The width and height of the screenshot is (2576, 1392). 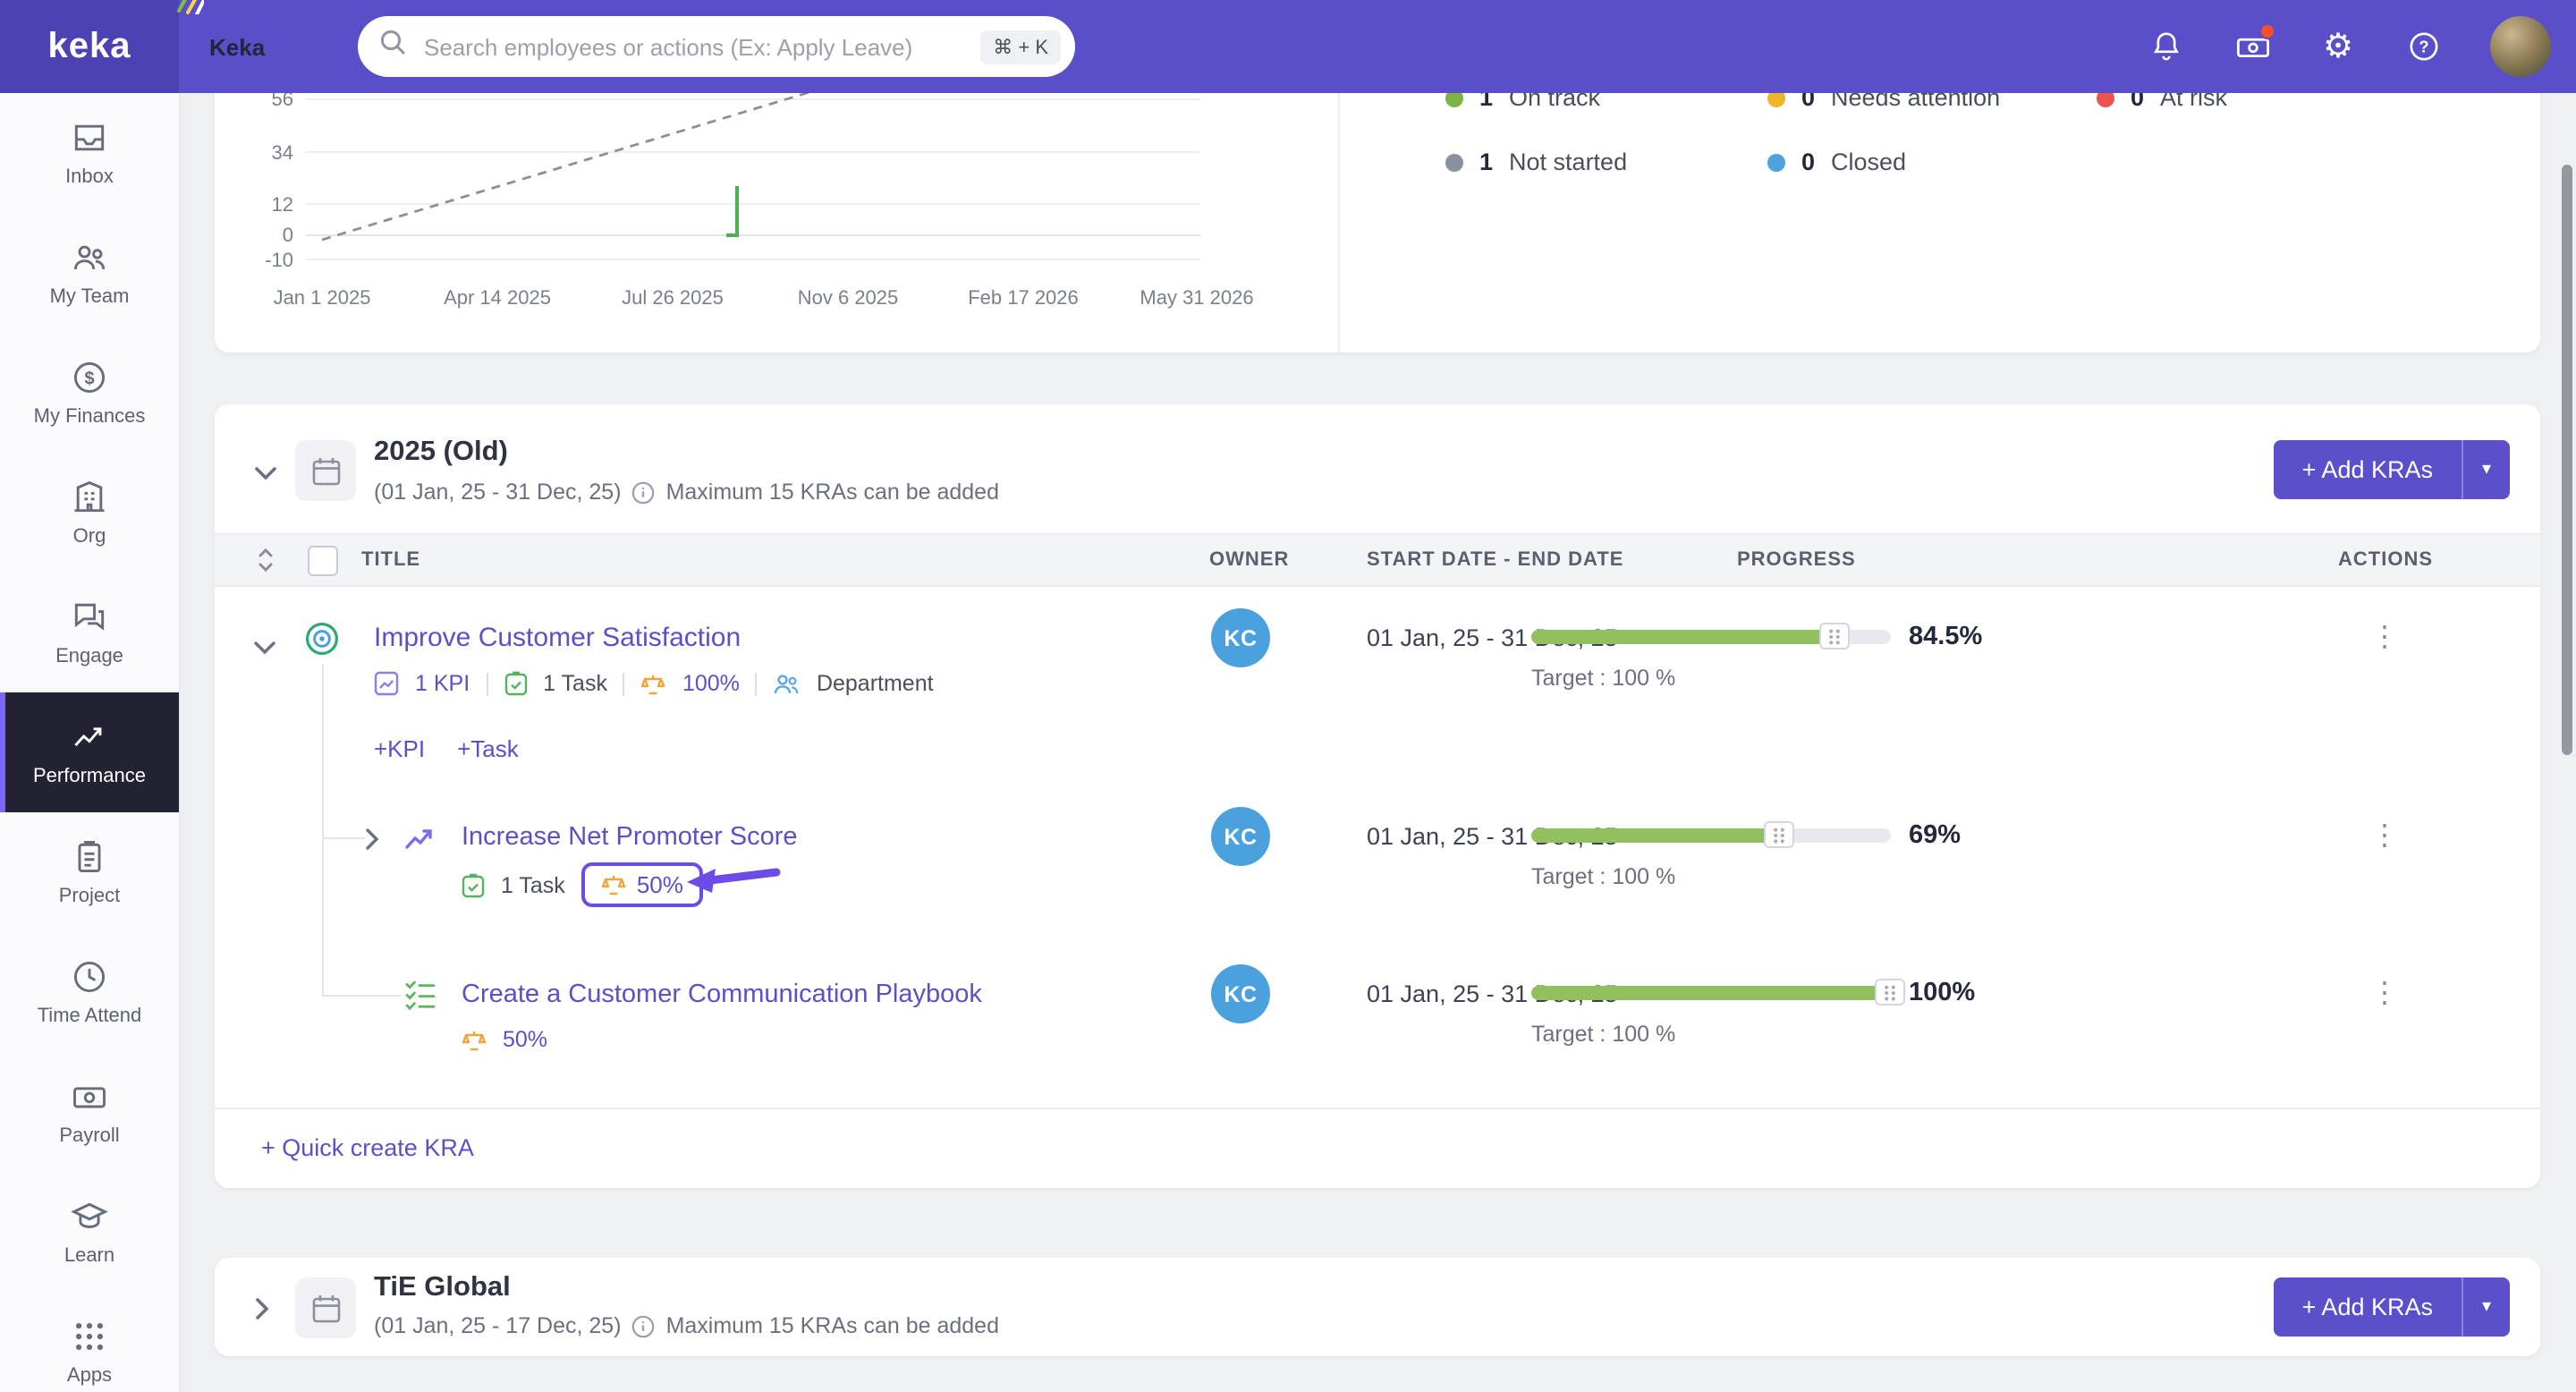 What do you see at coordinates (1020, 47) in the screenshot?
I see `search-shortcut-badge: ⌘ + K` at bounding box center [1020, 47].